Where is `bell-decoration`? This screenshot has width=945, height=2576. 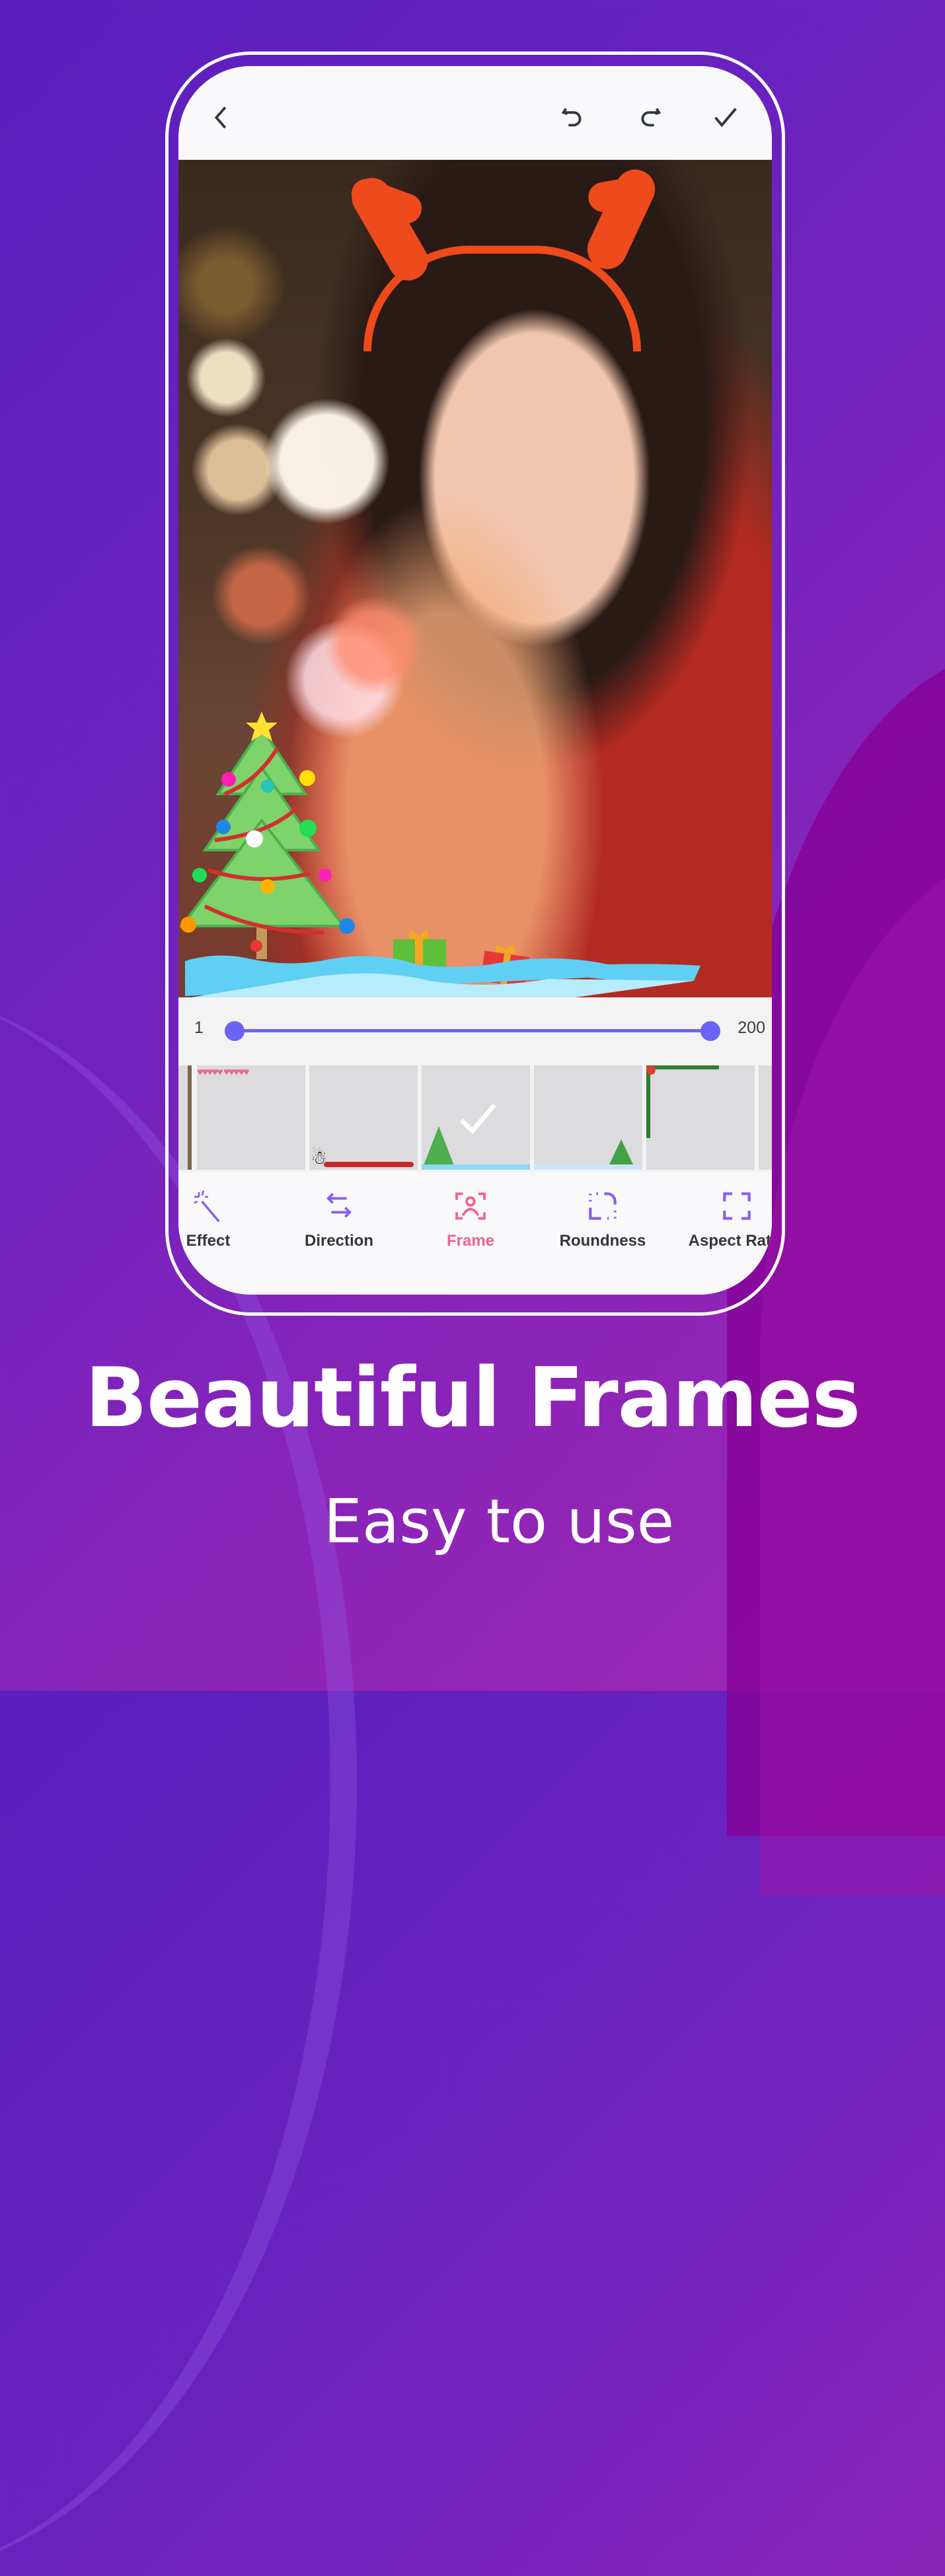
bell-decoration is located at coordinates (651, 1070).